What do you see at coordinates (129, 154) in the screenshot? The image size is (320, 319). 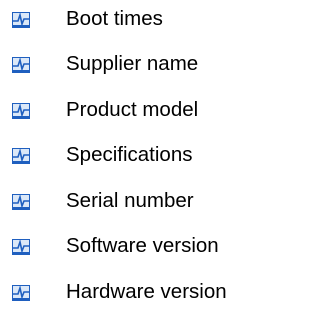 I see `list-item-label: Specifications` at bounding box center [129, 154].